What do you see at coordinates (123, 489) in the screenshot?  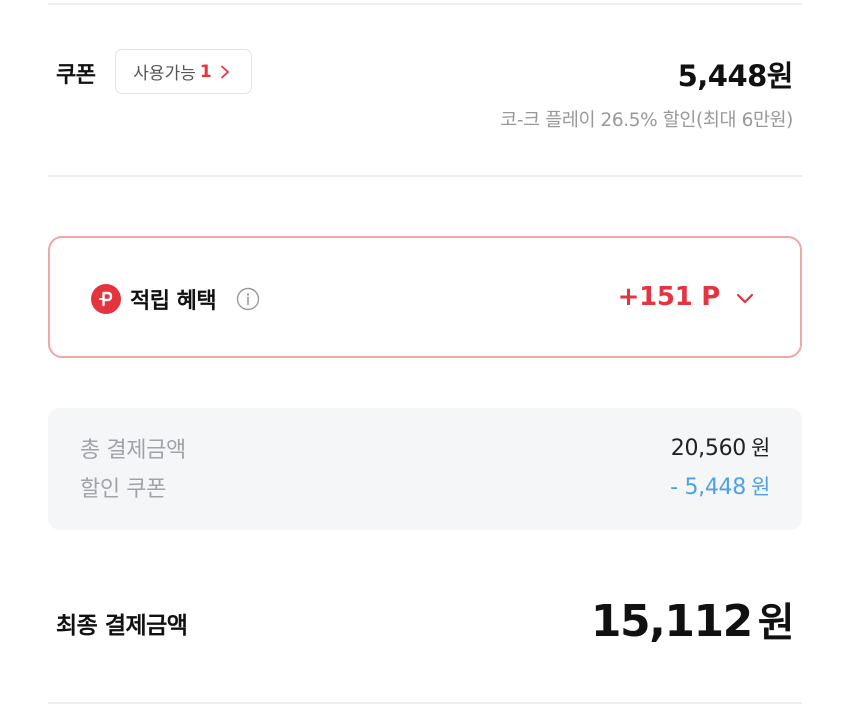 I see `discount-coupon-label: 할인 쿠폰` at bounding box center [123, 489].